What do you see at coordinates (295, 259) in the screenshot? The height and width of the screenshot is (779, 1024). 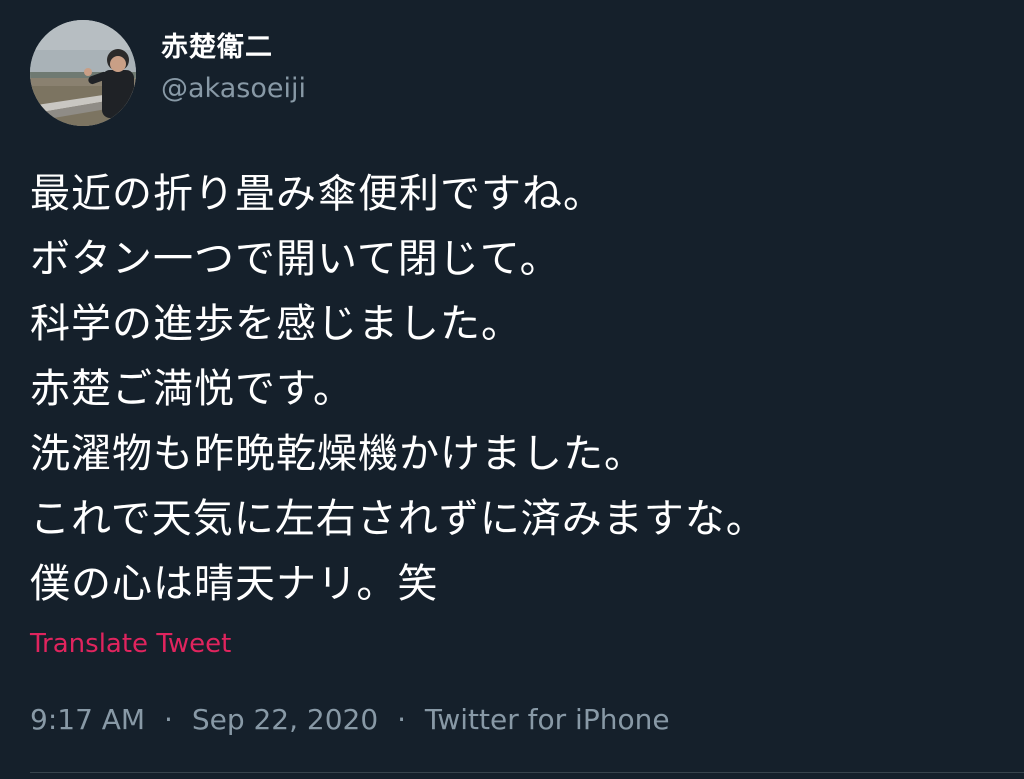 I see `tweet-text-line: ボタン一つで開いて閉じて。` at bounding box center [295, 259].